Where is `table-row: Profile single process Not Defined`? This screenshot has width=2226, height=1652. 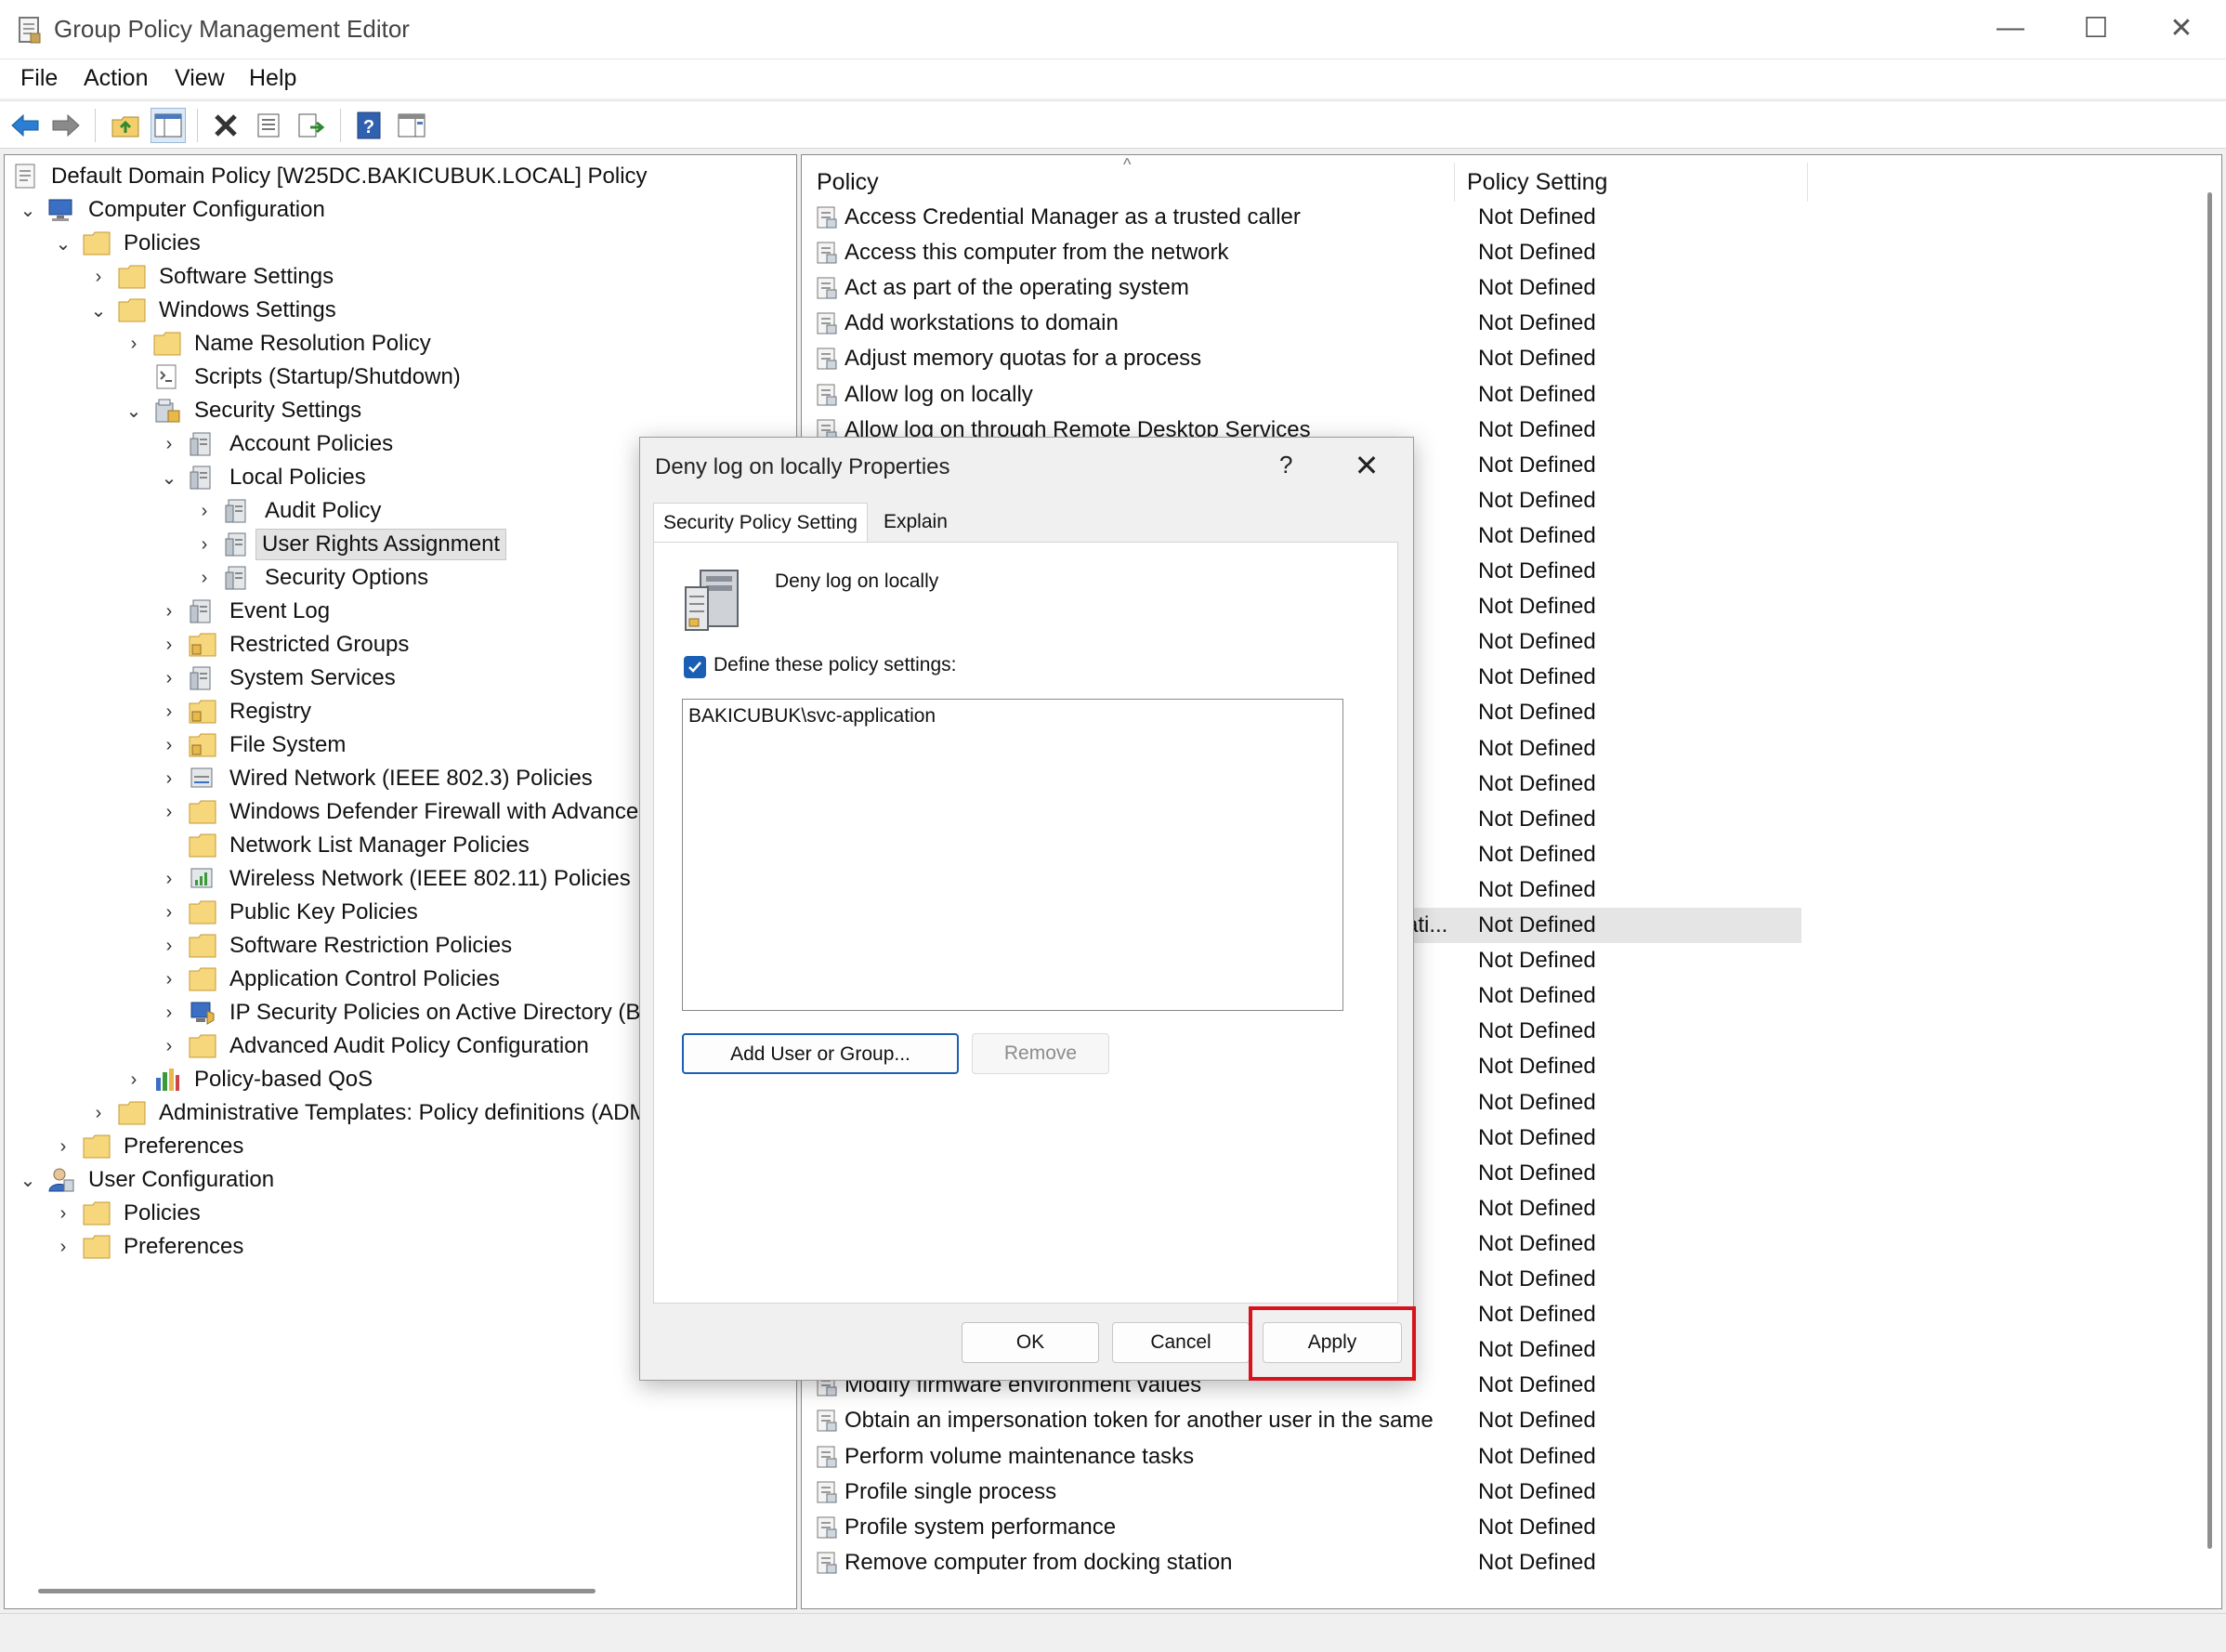 table-row: Profile single process Not Defined is located at coordinates (1306, 1492).